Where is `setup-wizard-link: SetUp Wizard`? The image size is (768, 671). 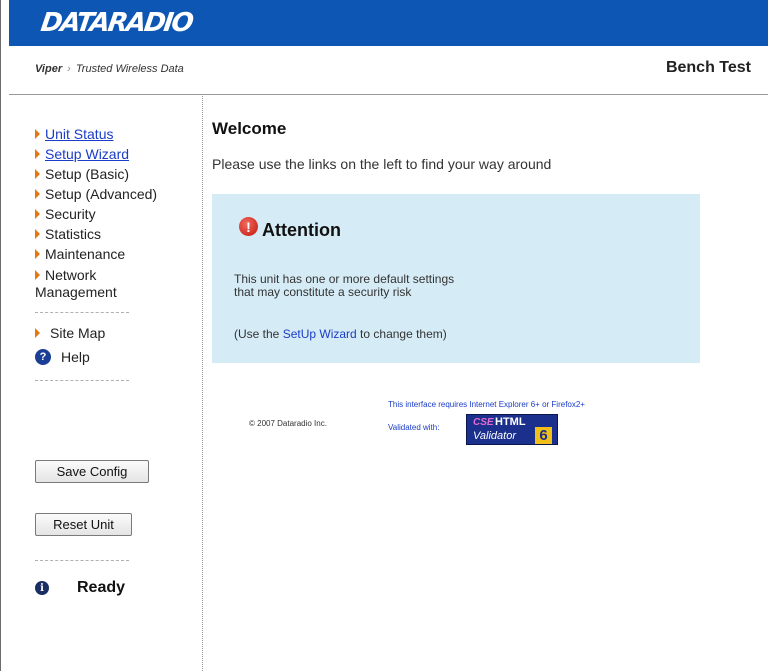 setup-wizard-link: SetUp Wizard is located at coordinates (320, 334).